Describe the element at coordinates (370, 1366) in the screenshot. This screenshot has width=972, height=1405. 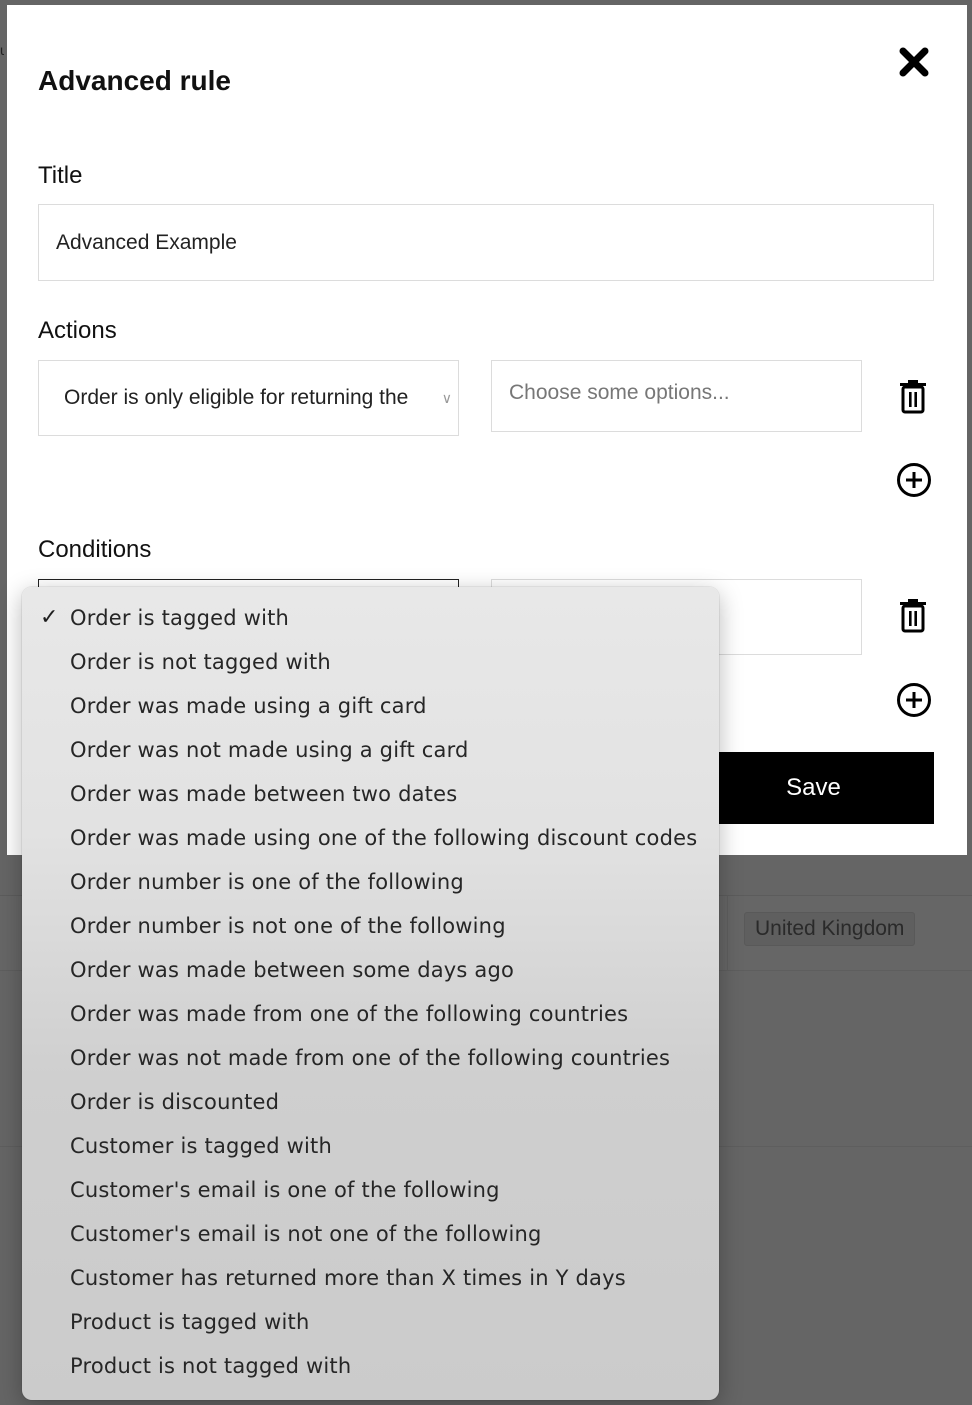
I see `dropdown-option: Product is not tagged with` at that location.